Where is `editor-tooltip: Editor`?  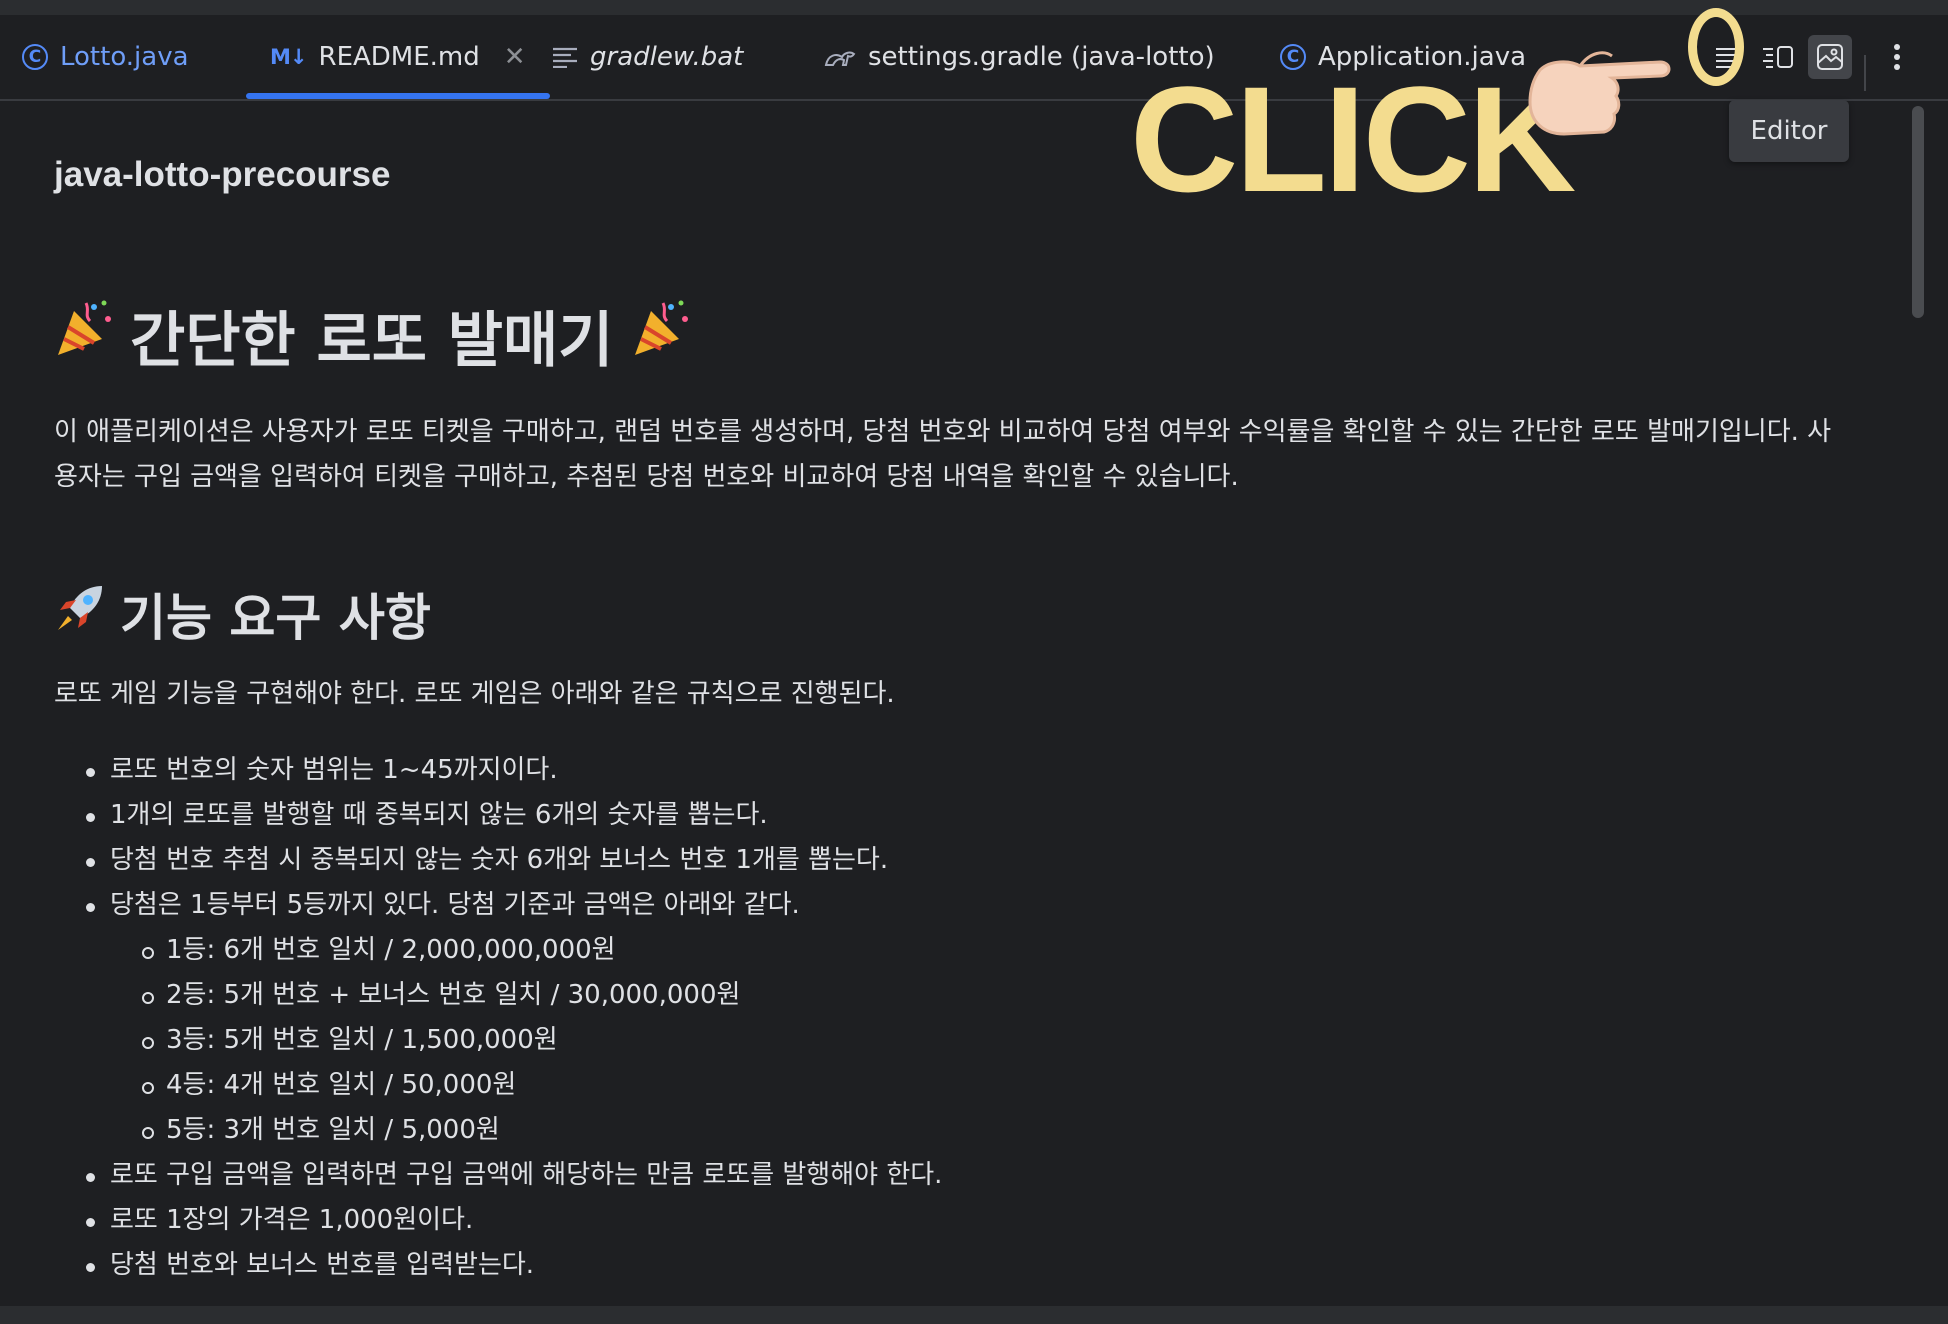
editor-tooltip: Editor is located at coordinates (1789, 131).